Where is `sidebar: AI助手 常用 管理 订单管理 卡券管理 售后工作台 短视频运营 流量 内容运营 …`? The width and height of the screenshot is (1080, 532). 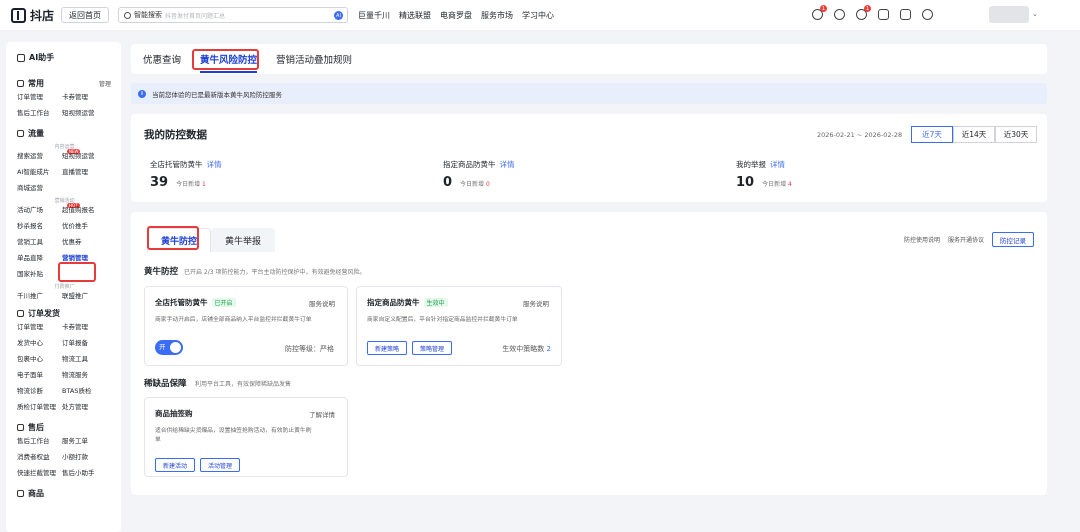 sidebar: AI助手 常用 管理 订单管理 卡券管理 售后工作台 短视频运营 流量 内容运营 … is located at coordinates (63, 287).